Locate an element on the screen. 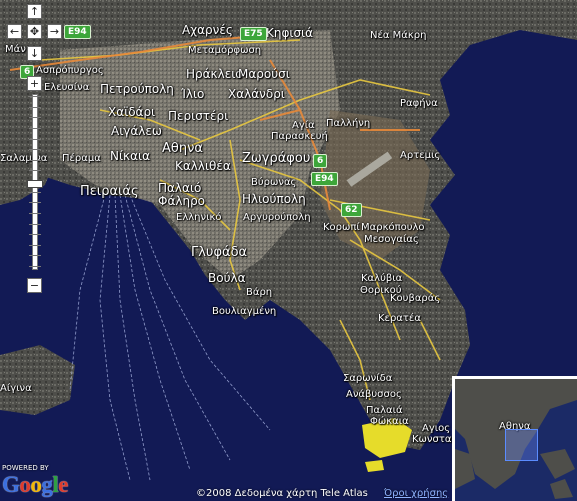  logo-letter: G is located at coordinates (11, 484).